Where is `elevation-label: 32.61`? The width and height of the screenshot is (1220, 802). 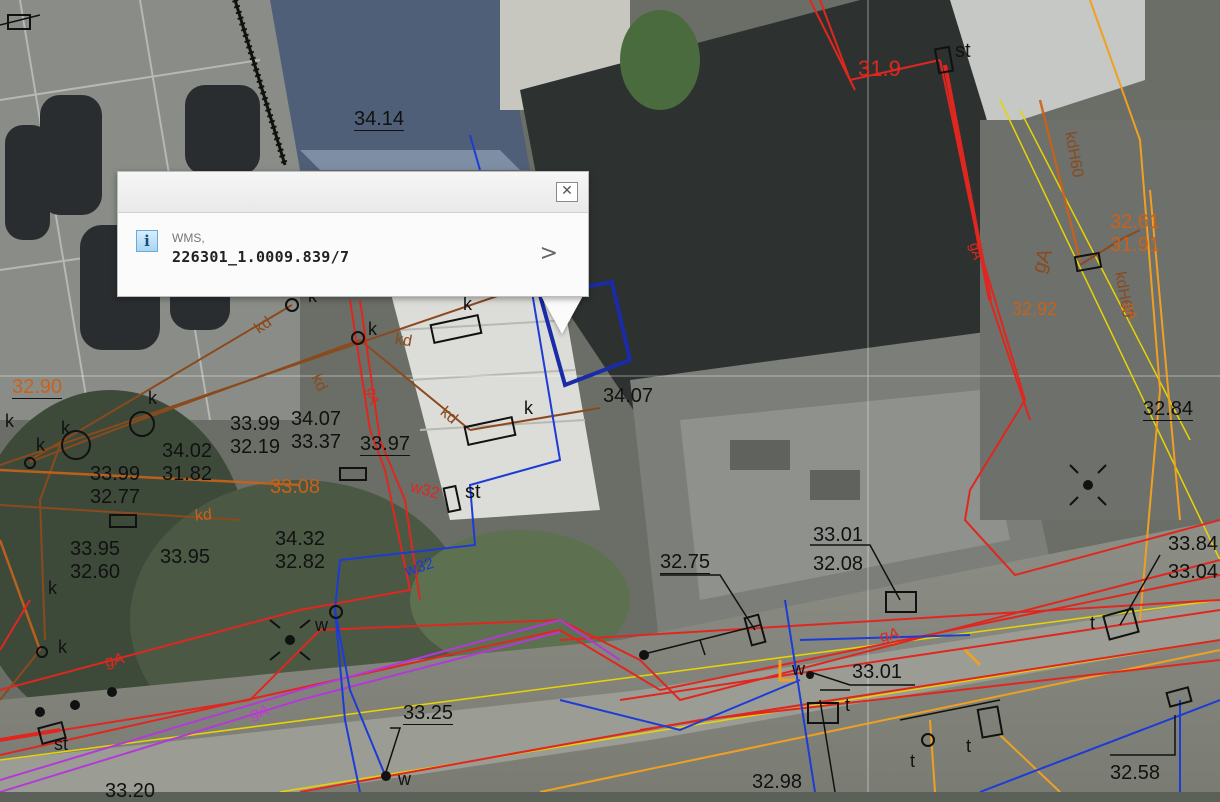 elevation-label: 32.61 is located at coordinates (1135, 222).